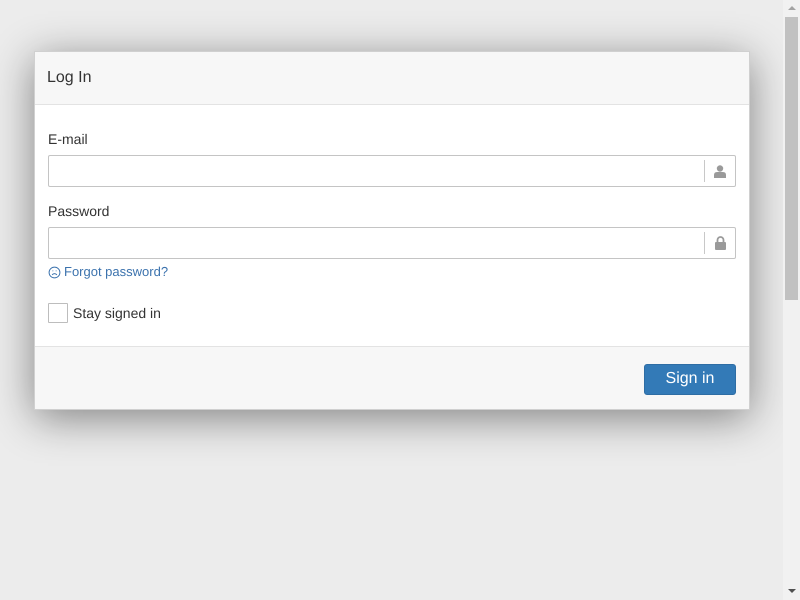 The height and width of the screenshot is (600, 800). I want to click on scroll-down-icon, so click(792, 591).